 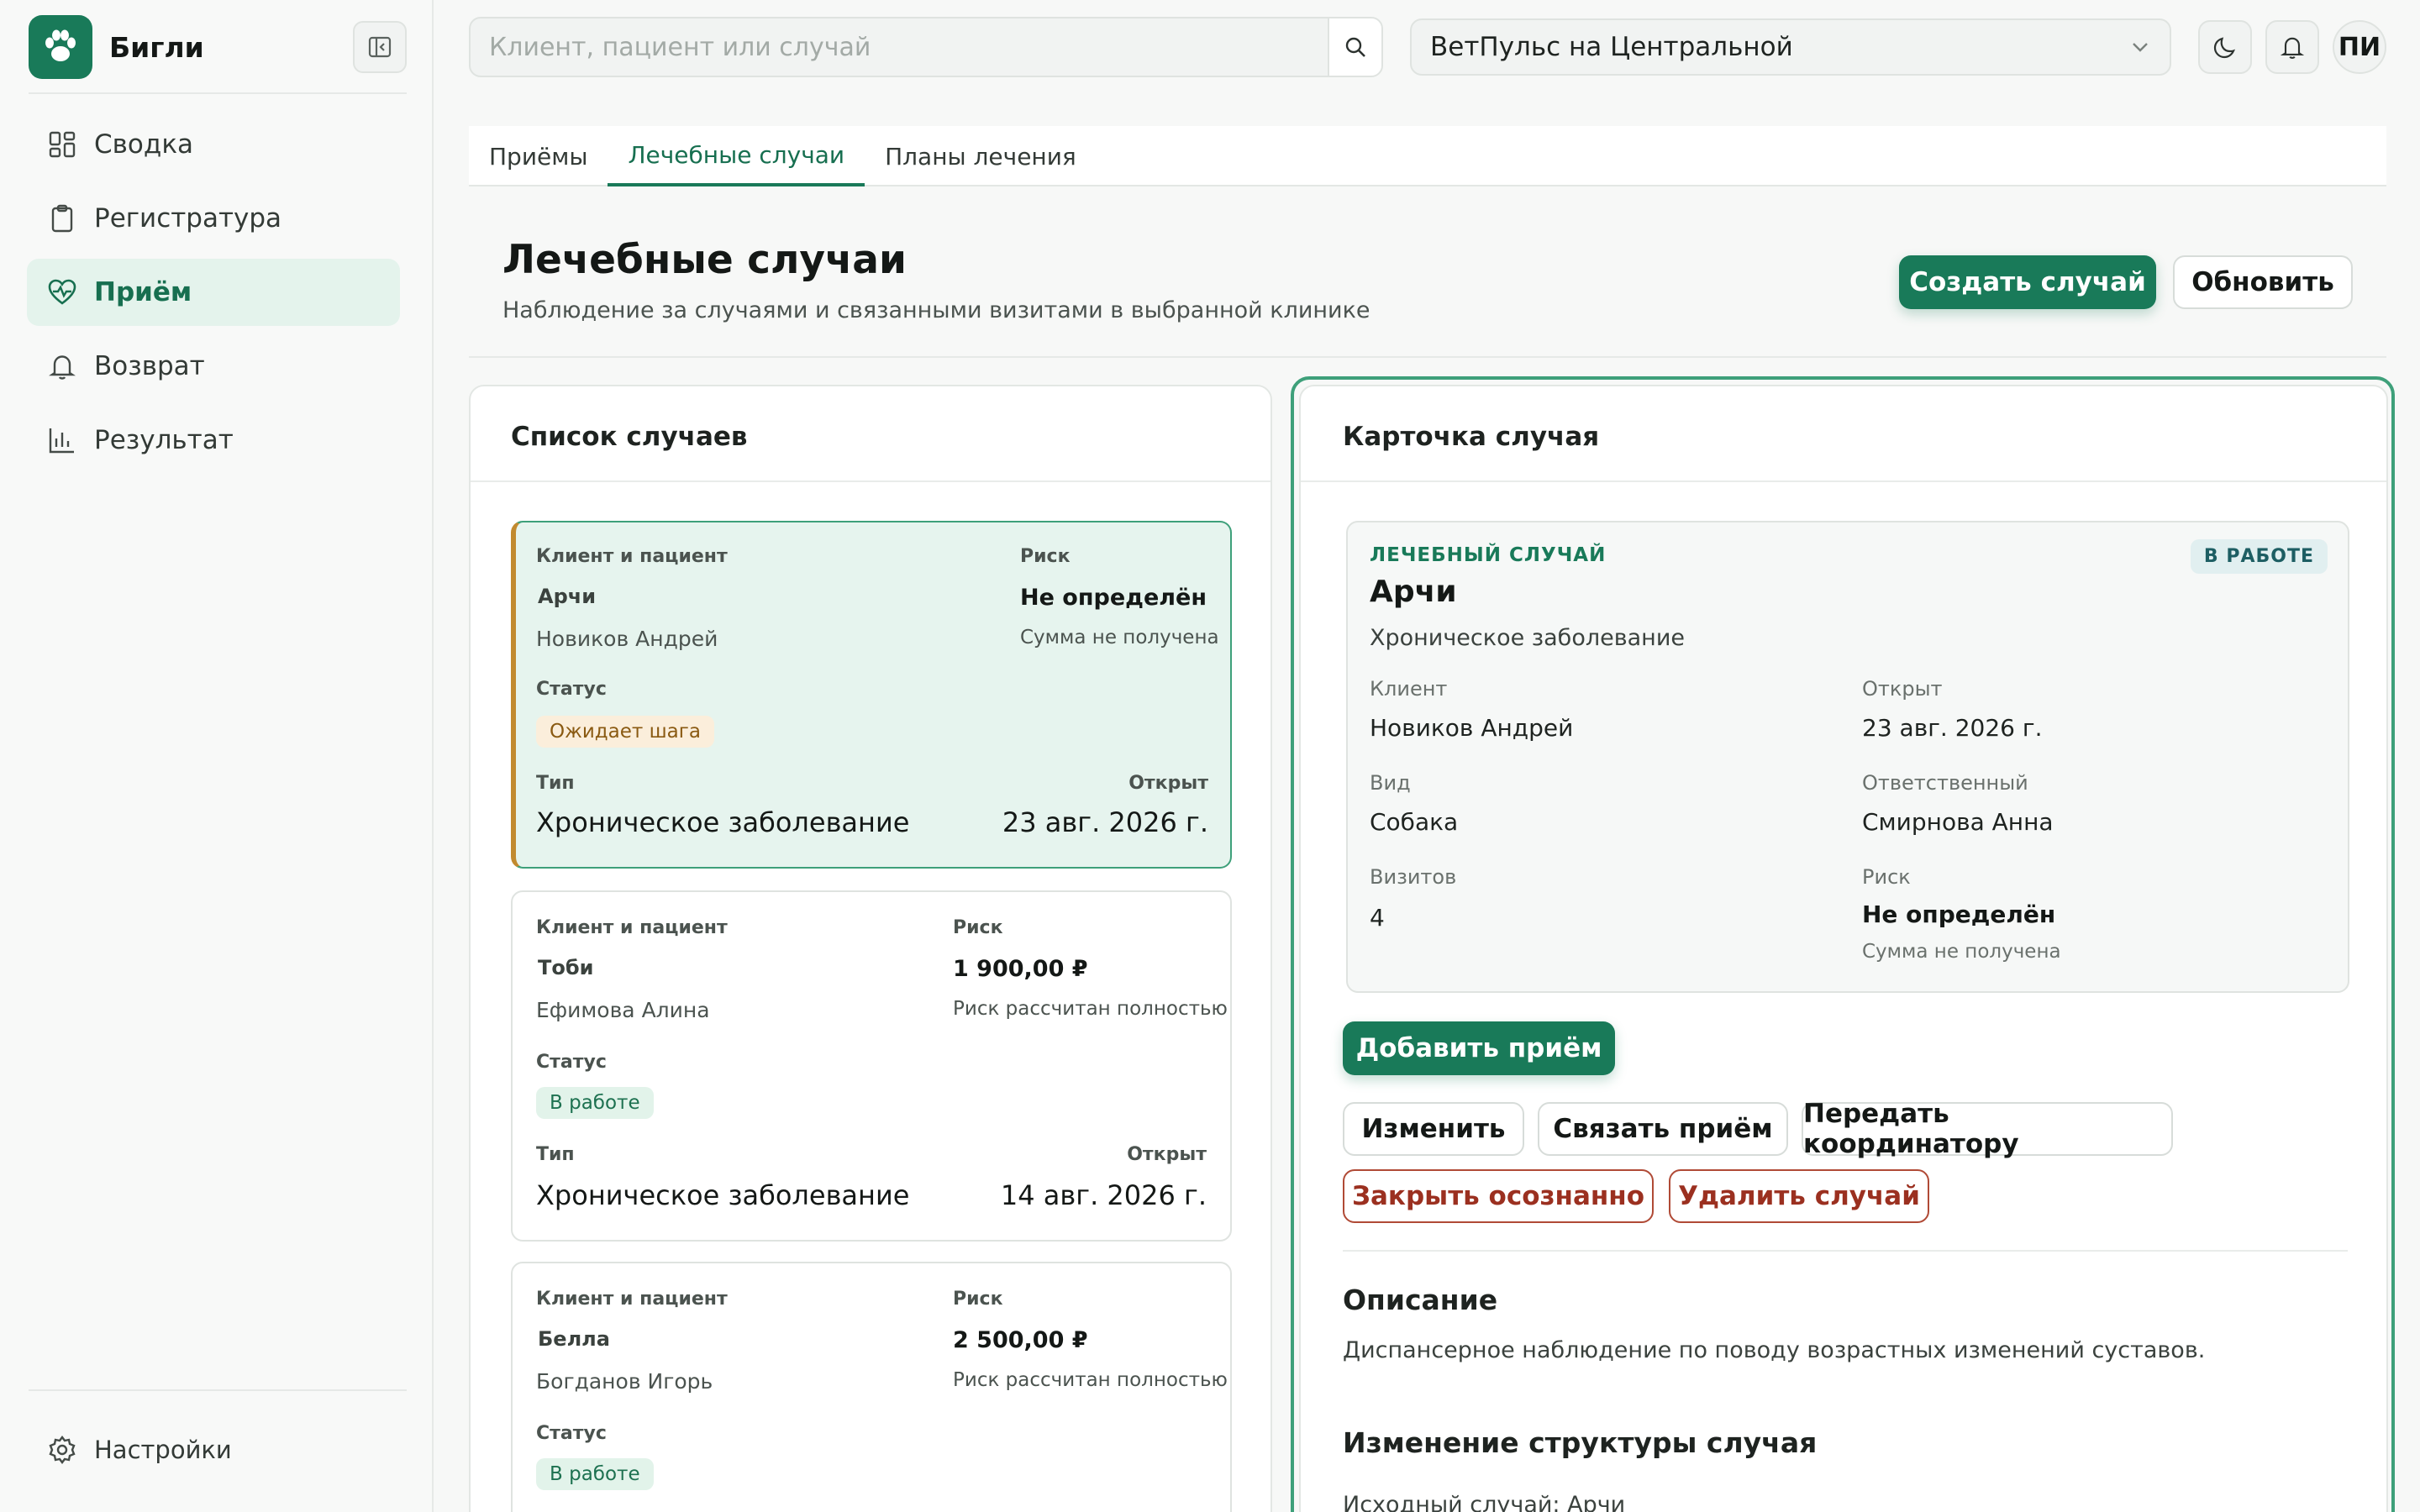 I want to click on sidebar-item-reception: Приём, so click(x=214, y=292).